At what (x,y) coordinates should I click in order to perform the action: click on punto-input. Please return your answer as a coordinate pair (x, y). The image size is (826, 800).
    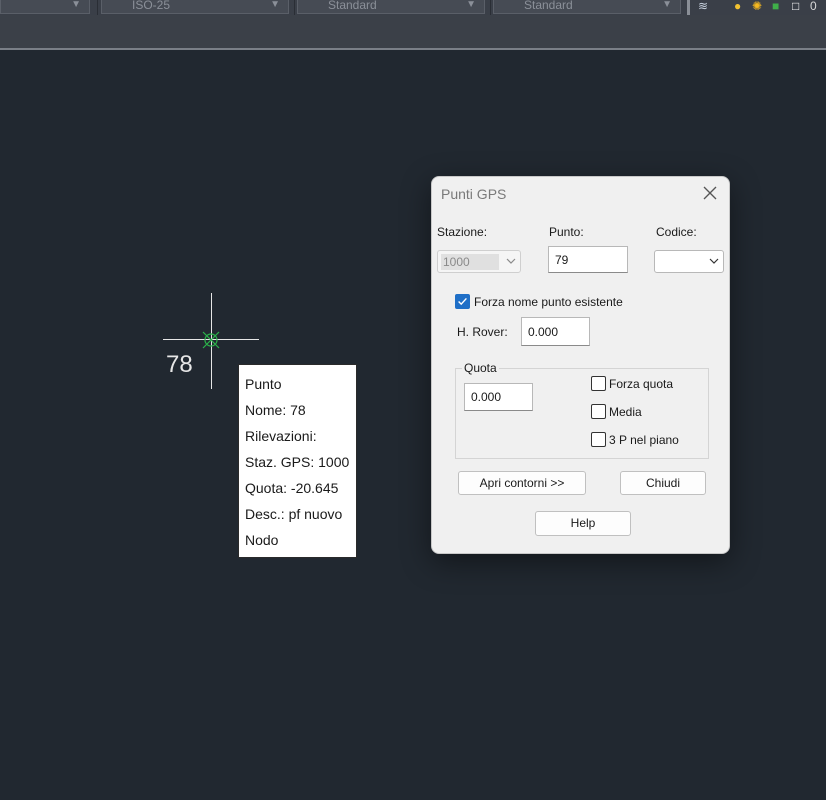
    Looking at the image, I should click on (588, 259).